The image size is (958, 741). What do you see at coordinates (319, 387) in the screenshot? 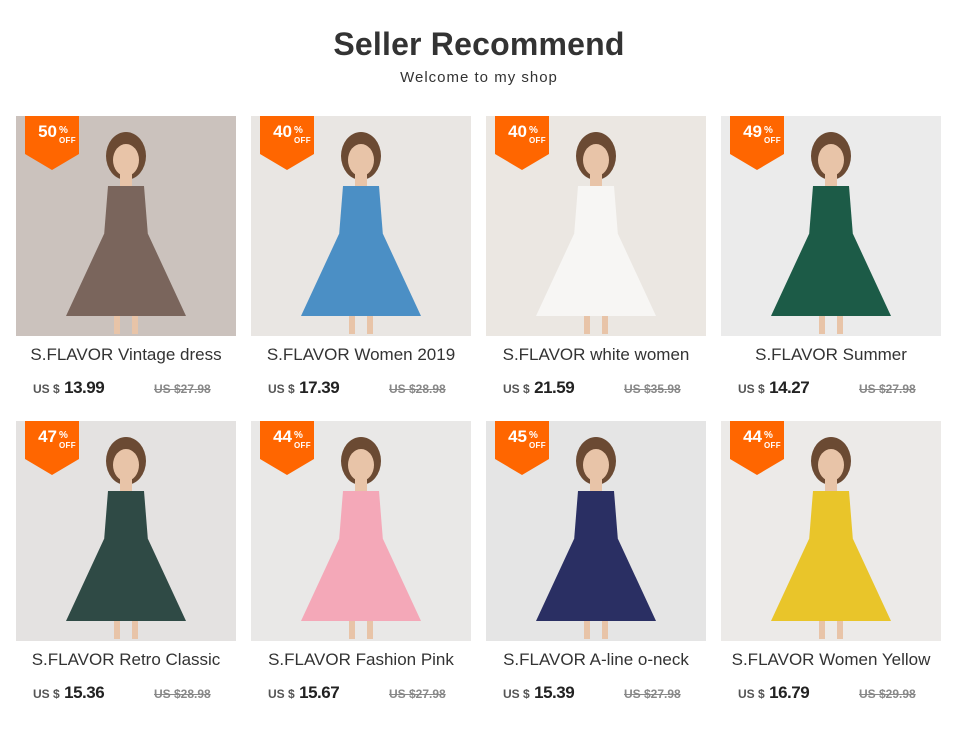
I see `price-amount: 17.39` at bounding box center [319, 387].